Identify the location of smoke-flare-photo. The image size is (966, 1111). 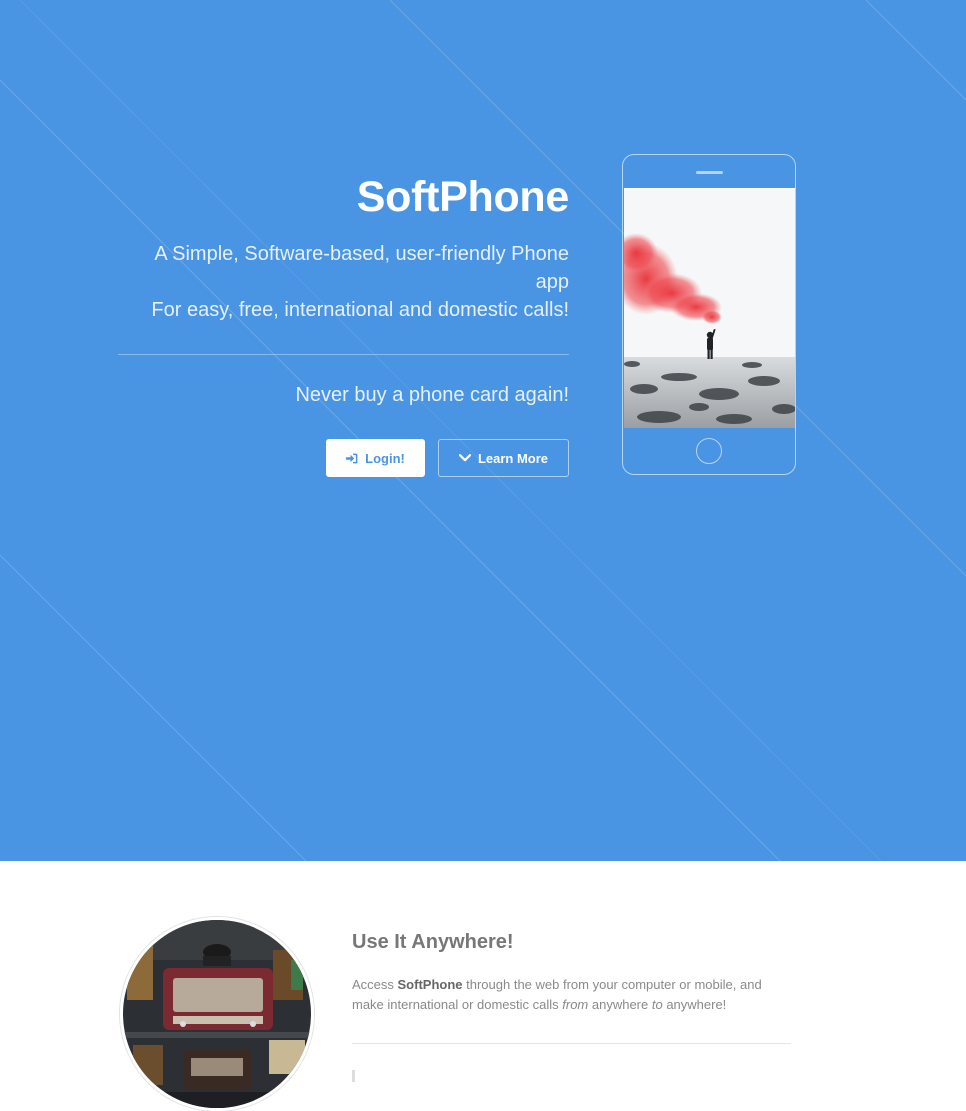
(709, 308).